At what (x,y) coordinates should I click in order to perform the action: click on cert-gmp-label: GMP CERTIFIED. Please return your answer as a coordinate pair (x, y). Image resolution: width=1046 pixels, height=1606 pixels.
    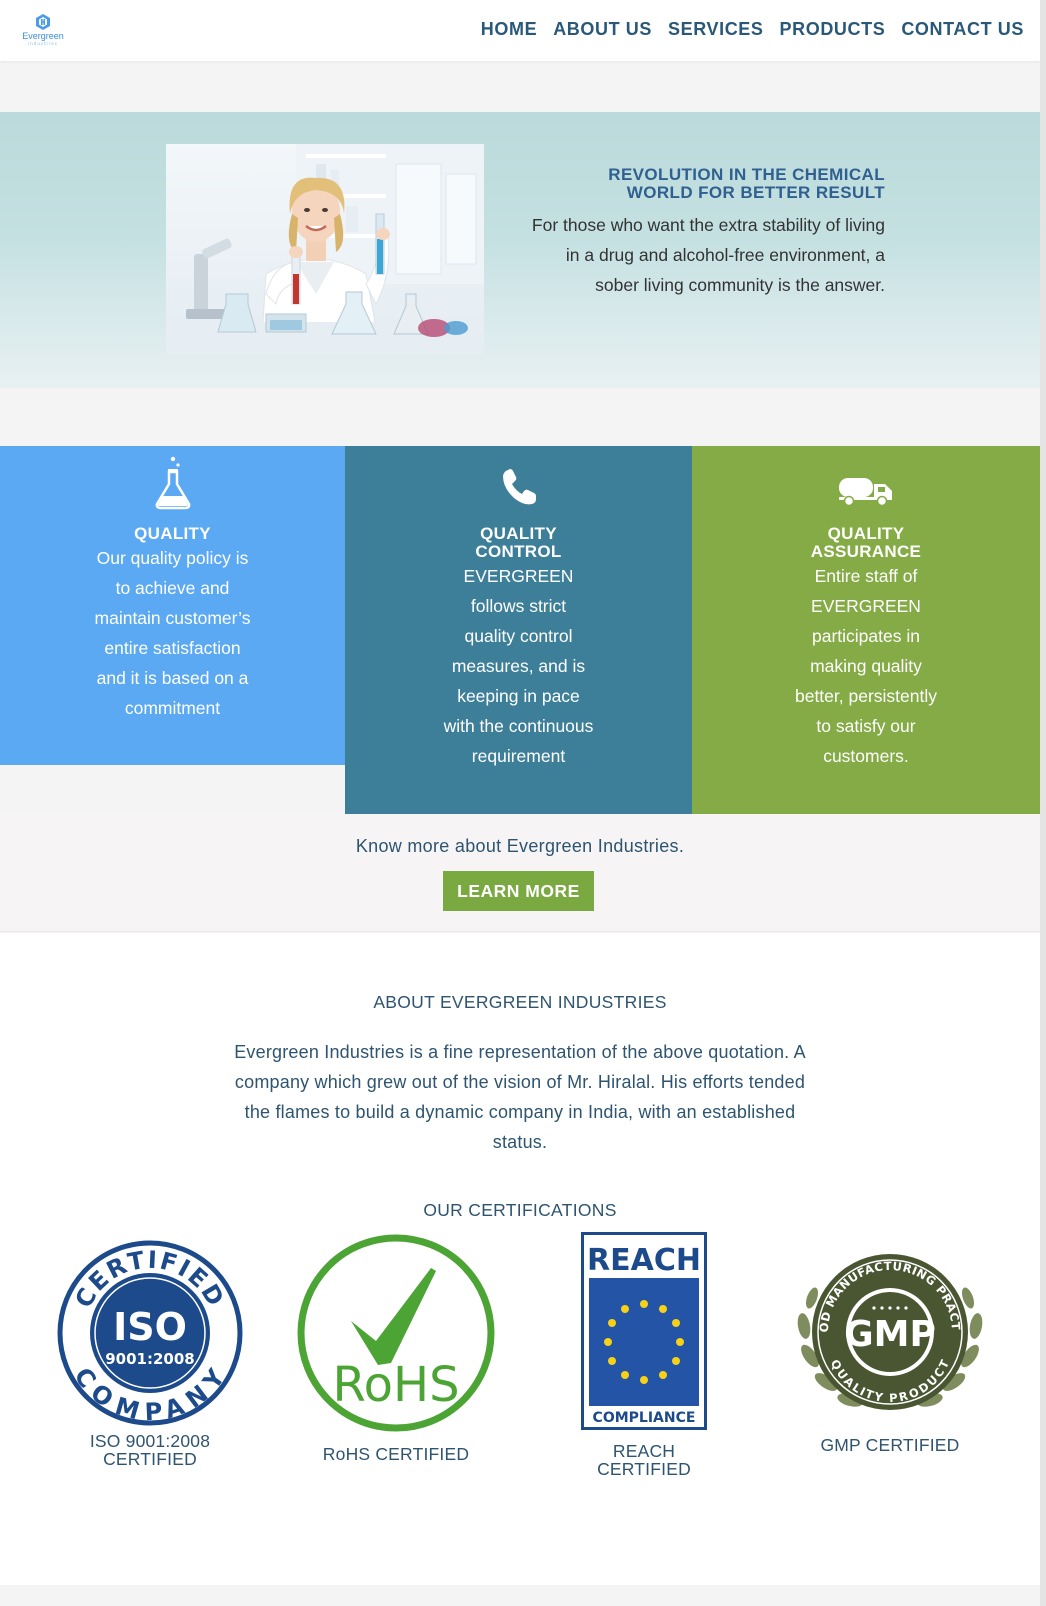
    Looking at the image, I should click on (890, 1445).